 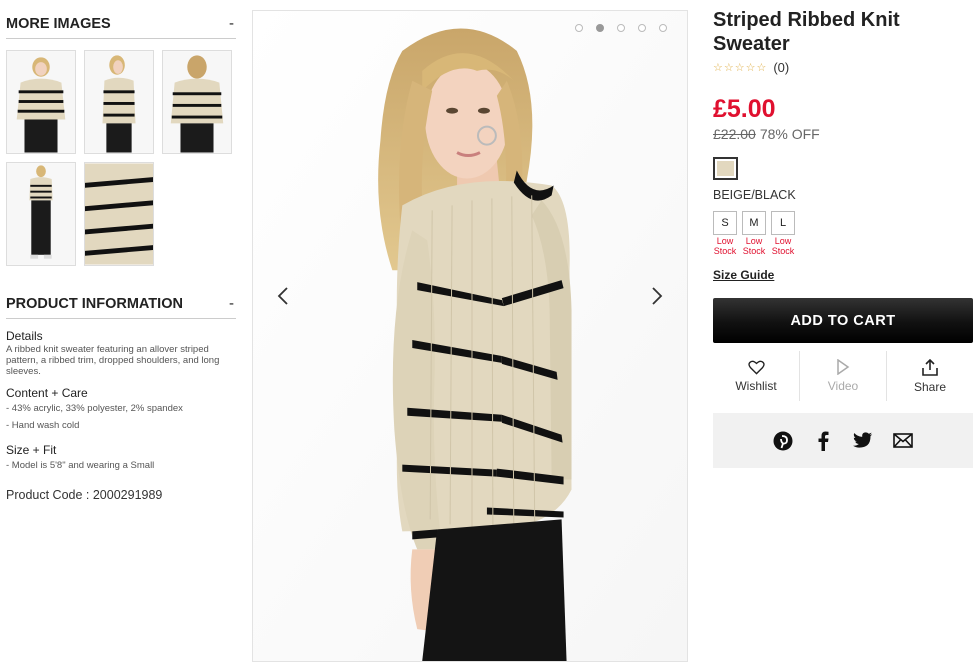 I want to click on wishlist-label: Wishlist, so click(x=756, y=385).